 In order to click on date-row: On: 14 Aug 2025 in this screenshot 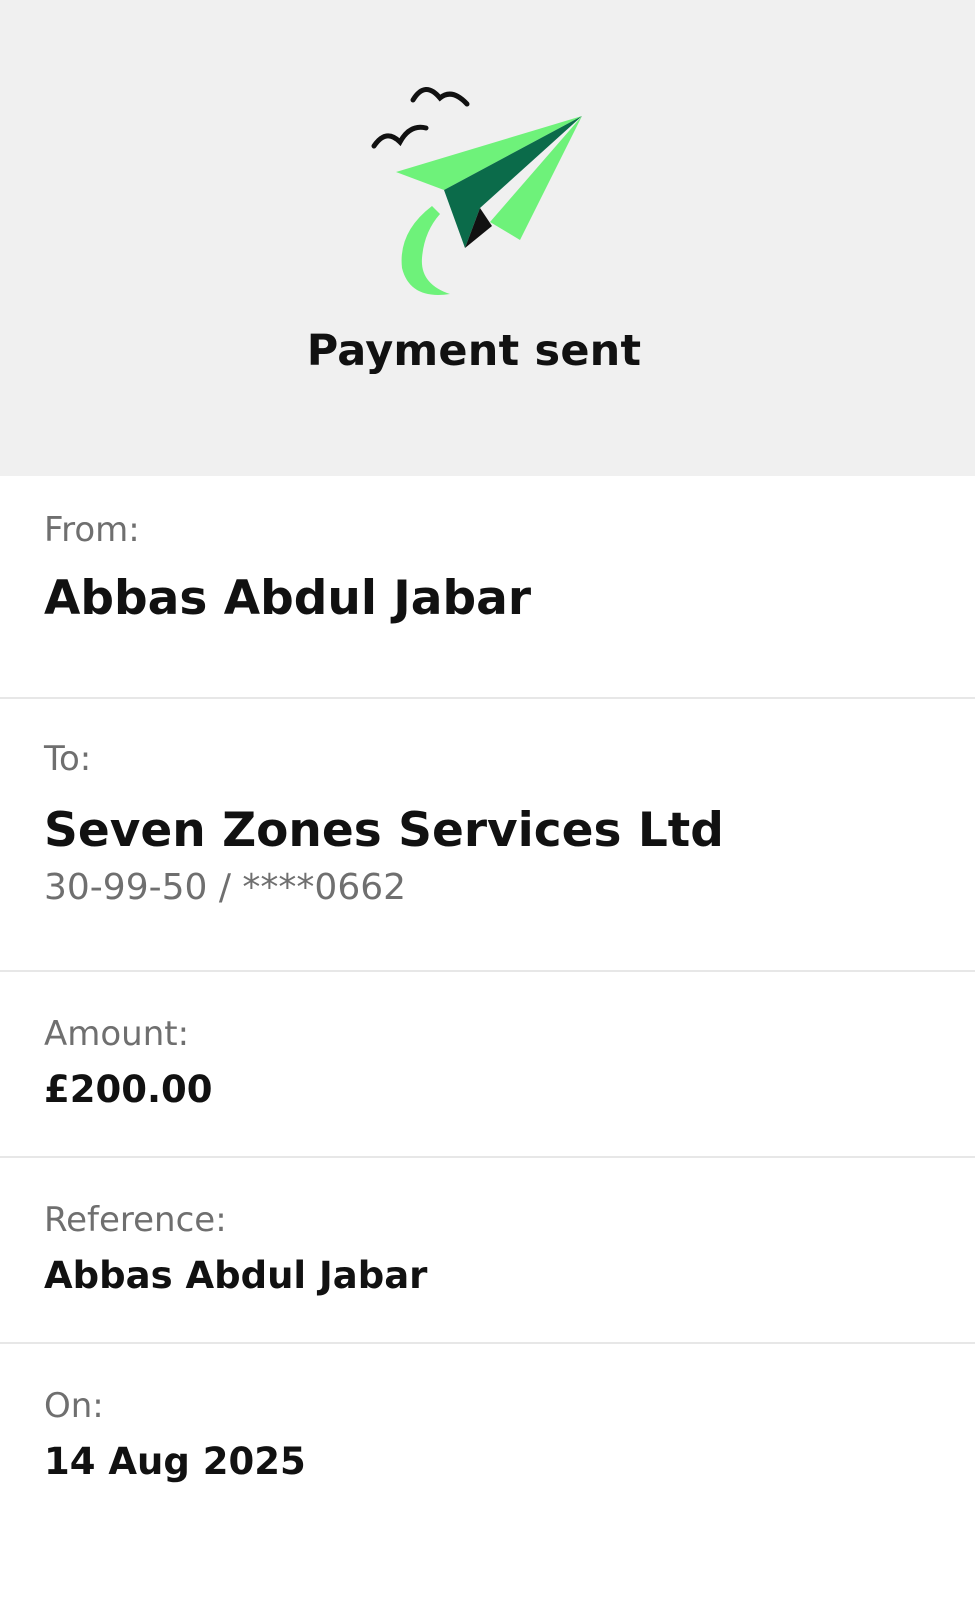, I will do `click(487, 1459)`.